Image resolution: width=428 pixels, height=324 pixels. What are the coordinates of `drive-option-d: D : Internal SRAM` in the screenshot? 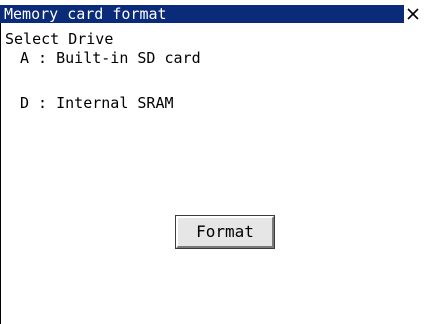 It's located at (97, 103).